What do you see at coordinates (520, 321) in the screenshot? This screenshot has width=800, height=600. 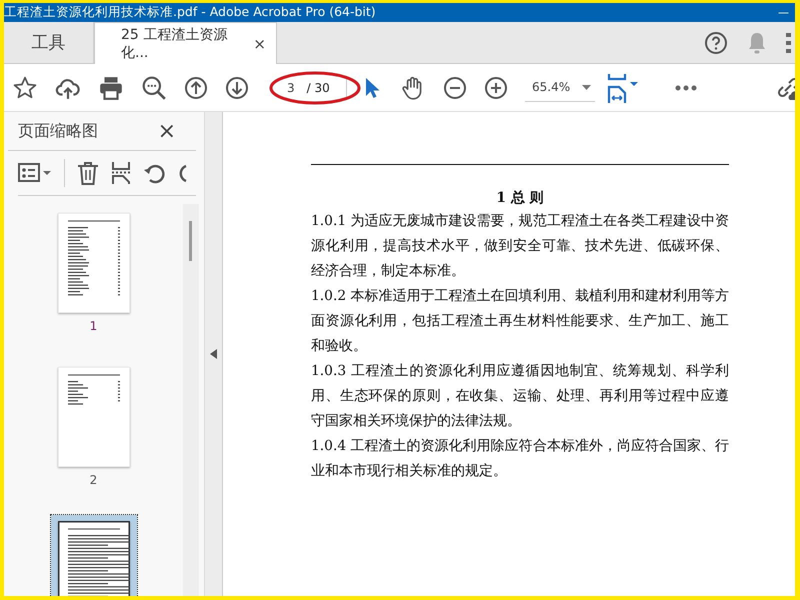 I see `clause-paragraph: 1.0.2 本标准适用于工程渣土在回填利用、栽植利用和建材利用等方面资源化利用，包括工程渣土再生材料性能要求、生产加工、施工和验收。` at bounding box center [520, 321].